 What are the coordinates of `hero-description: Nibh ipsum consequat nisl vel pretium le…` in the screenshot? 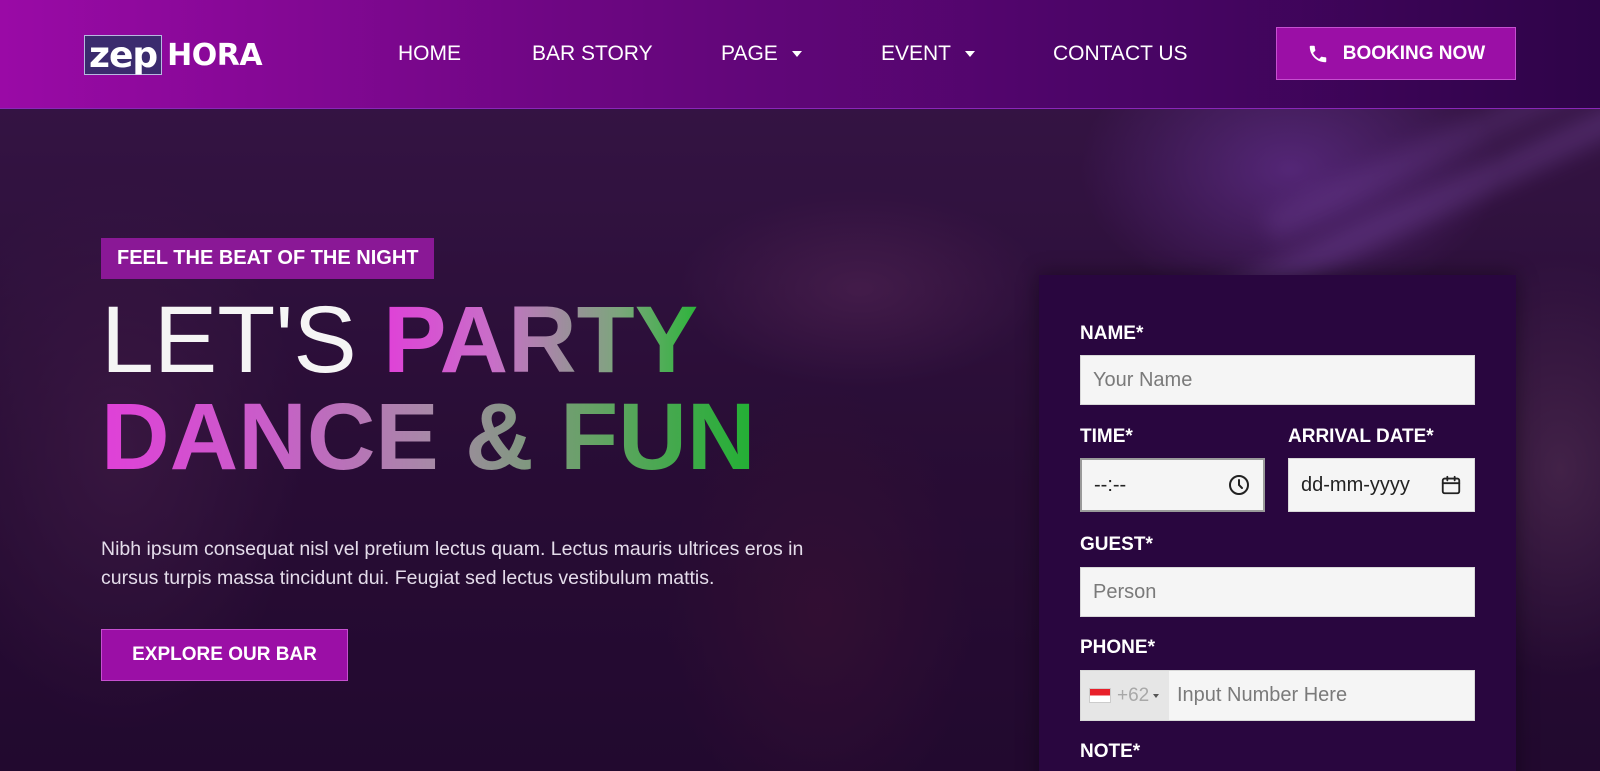 It's located at (452, 563).